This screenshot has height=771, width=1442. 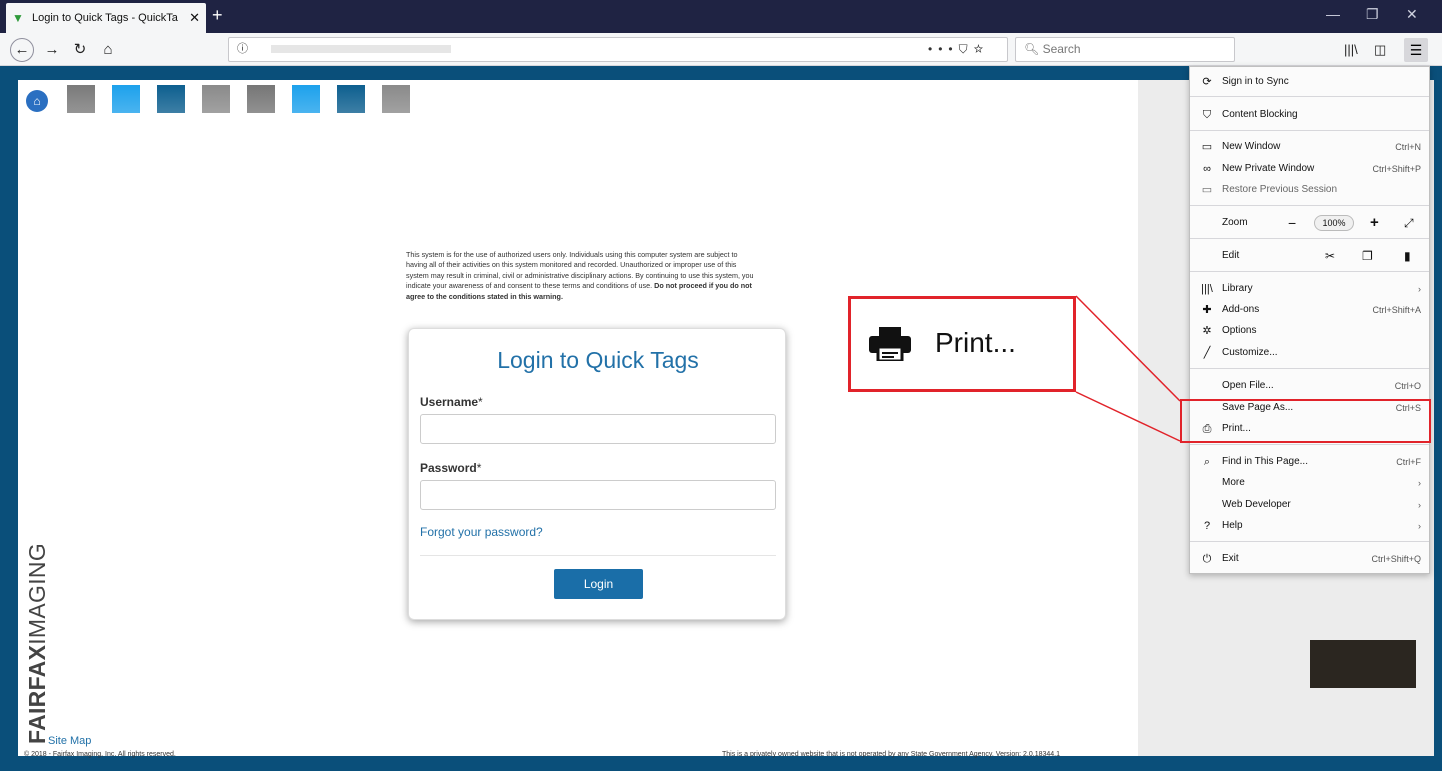 I want to click on tab-close-icon: ✕, so click(x=194, y=18).